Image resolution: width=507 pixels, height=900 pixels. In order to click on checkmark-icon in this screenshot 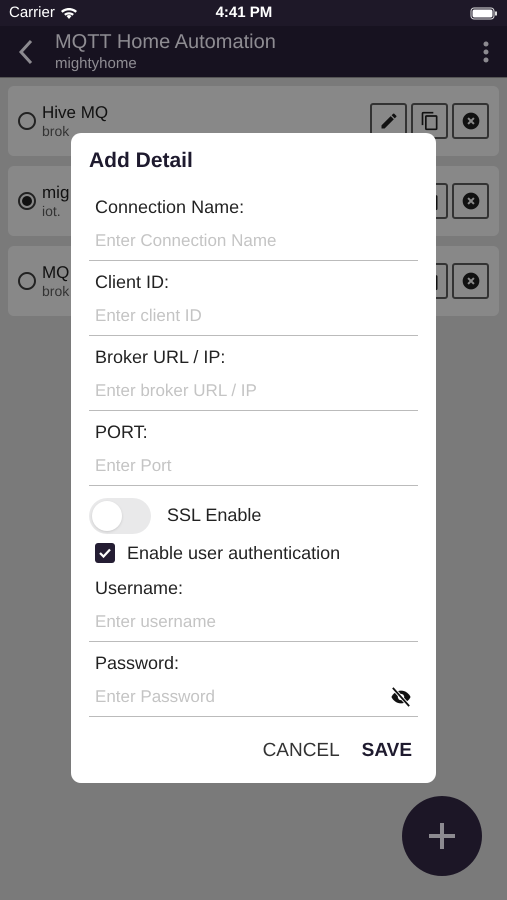, I will do `click(105, 553)`.